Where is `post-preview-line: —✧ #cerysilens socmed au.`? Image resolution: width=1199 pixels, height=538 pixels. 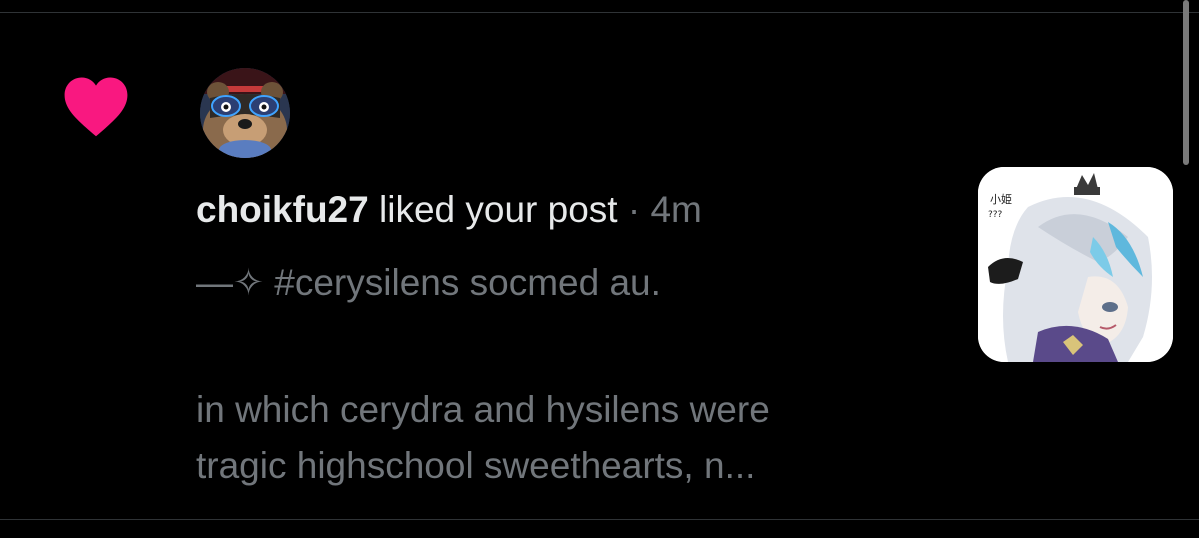
post-preview-line: —✧ #cerysilens socmed au. is located at coordinates (428, 283).